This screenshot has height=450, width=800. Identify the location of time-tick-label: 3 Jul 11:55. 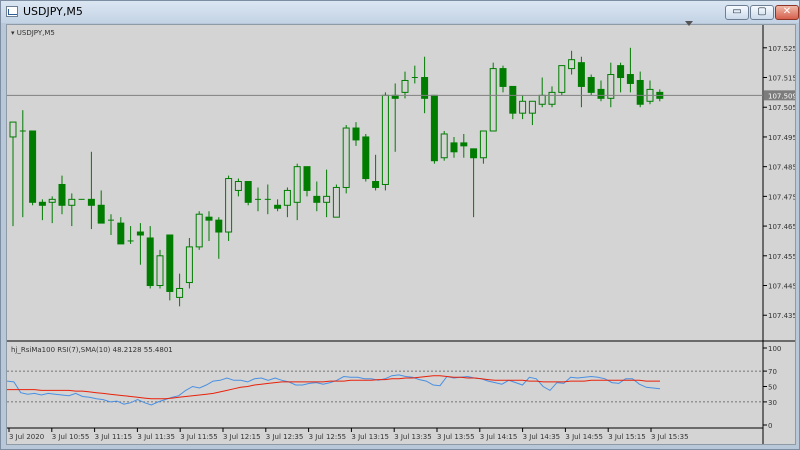
(199, 437).